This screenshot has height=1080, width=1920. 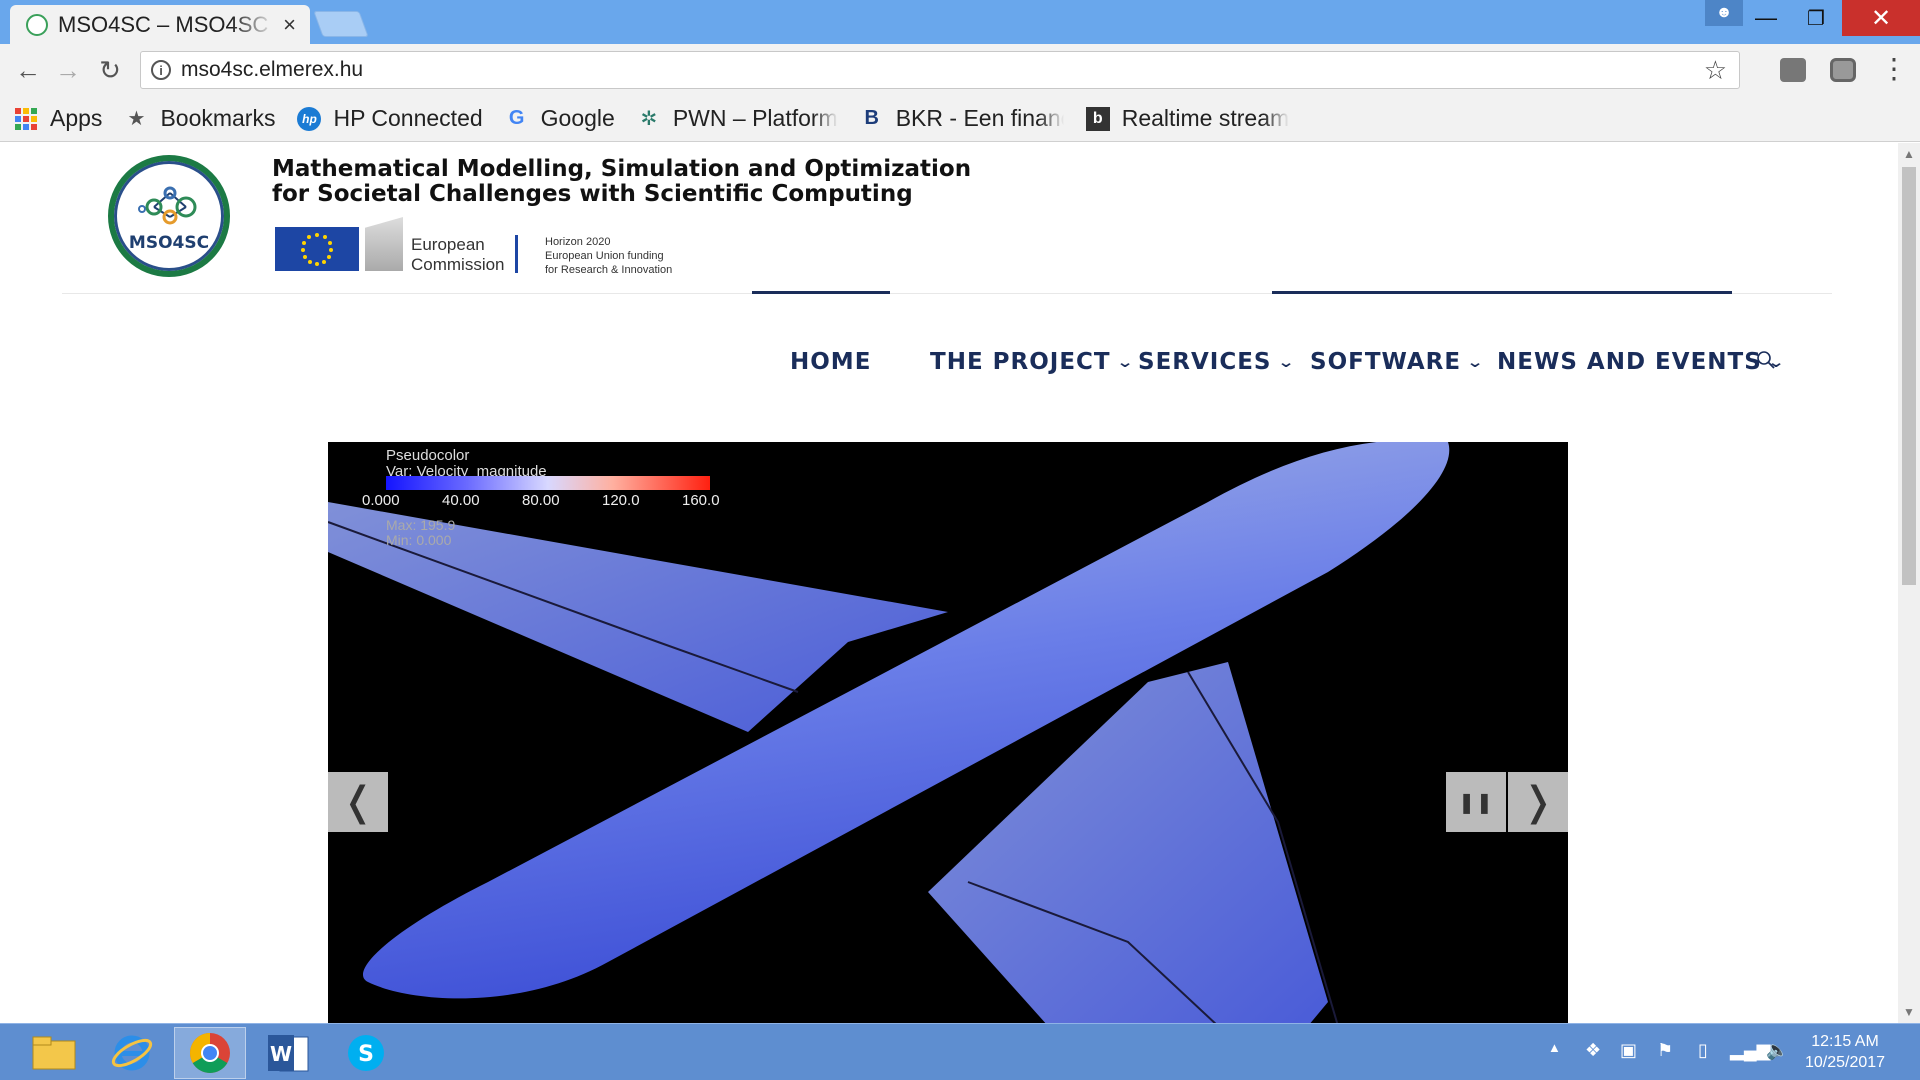 What do you see at coordinates (1845, 1062) in the screenshot?
I see `clock-date: 10/25/2017` at bounding box center [1845, 1062].